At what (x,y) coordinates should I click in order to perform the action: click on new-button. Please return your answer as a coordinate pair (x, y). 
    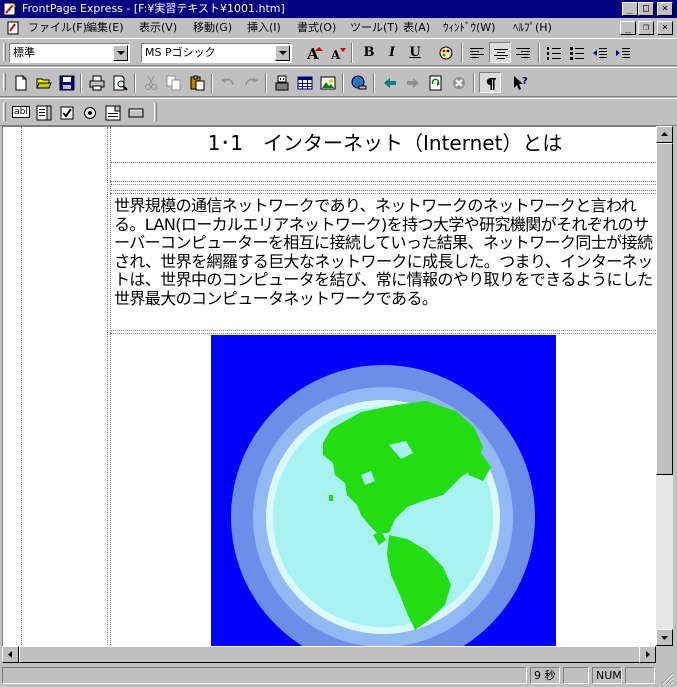
    Looking at the image, I should click on (21, 82).